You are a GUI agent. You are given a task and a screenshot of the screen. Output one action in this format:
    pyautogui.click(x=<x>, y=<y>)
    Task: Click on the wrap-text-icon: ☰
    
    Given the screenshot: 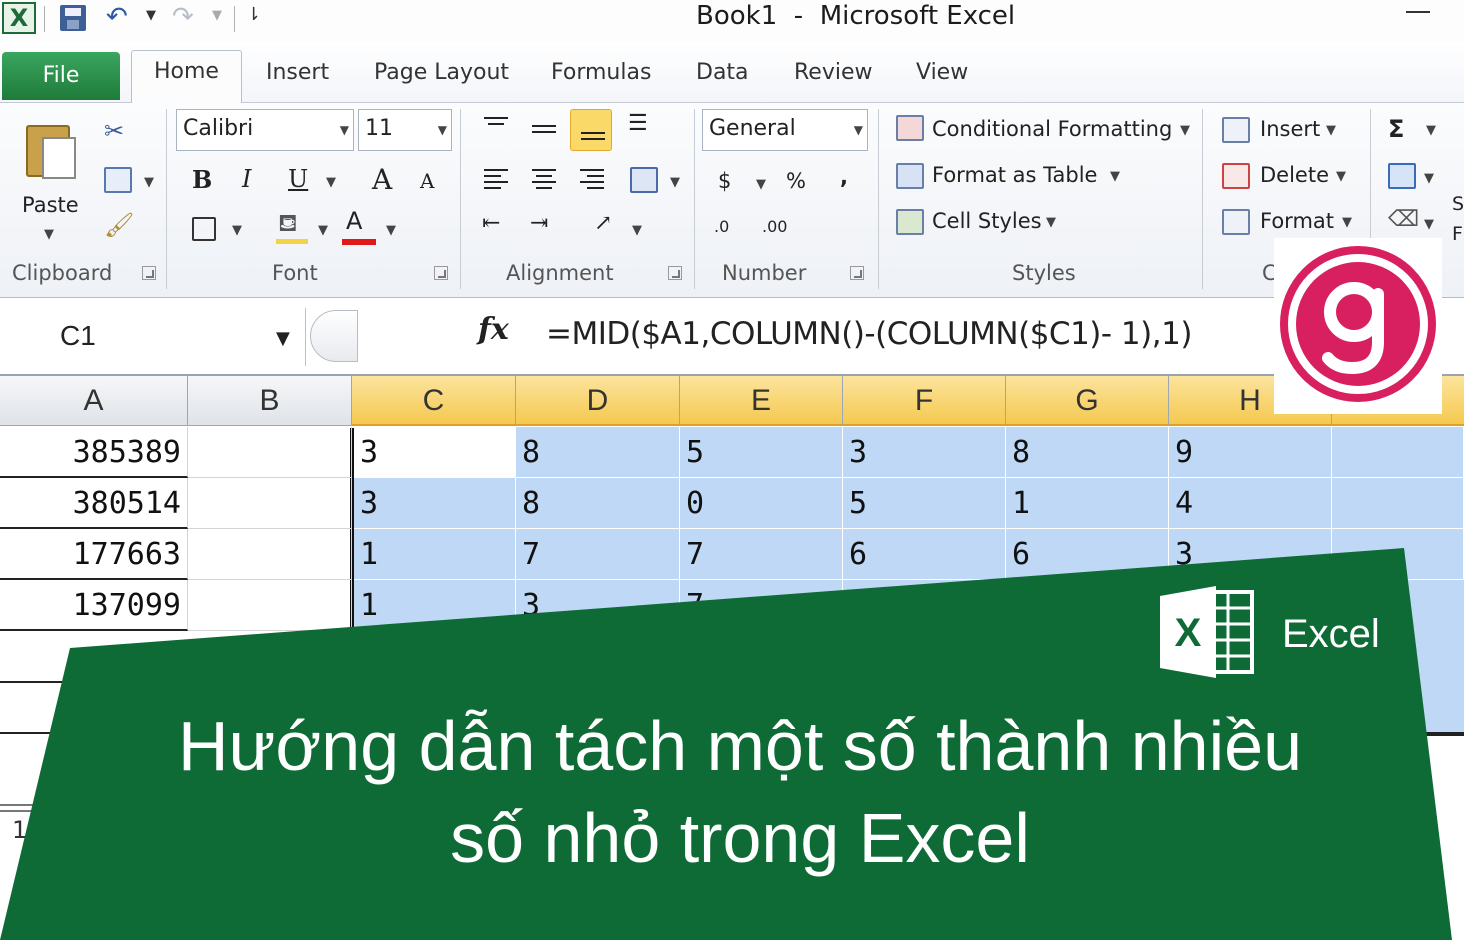 What is the action you would take?
    pyautogui.click(x=638, y=123)
    